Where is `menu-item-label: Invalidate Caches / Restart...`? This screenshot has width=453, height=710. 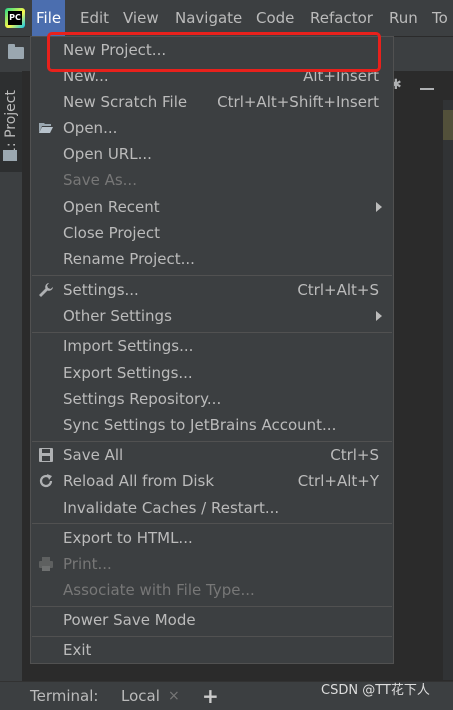
menu-item-label: Invalidate Caches / Restart... is located at coordinates (171, 508).